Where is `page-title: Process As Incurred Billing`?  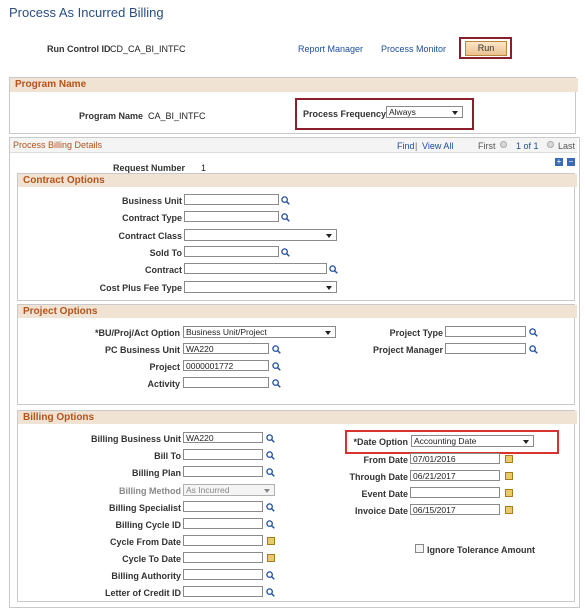 page-title: Process As Incurred Billing is located at coordinates (86, 12).